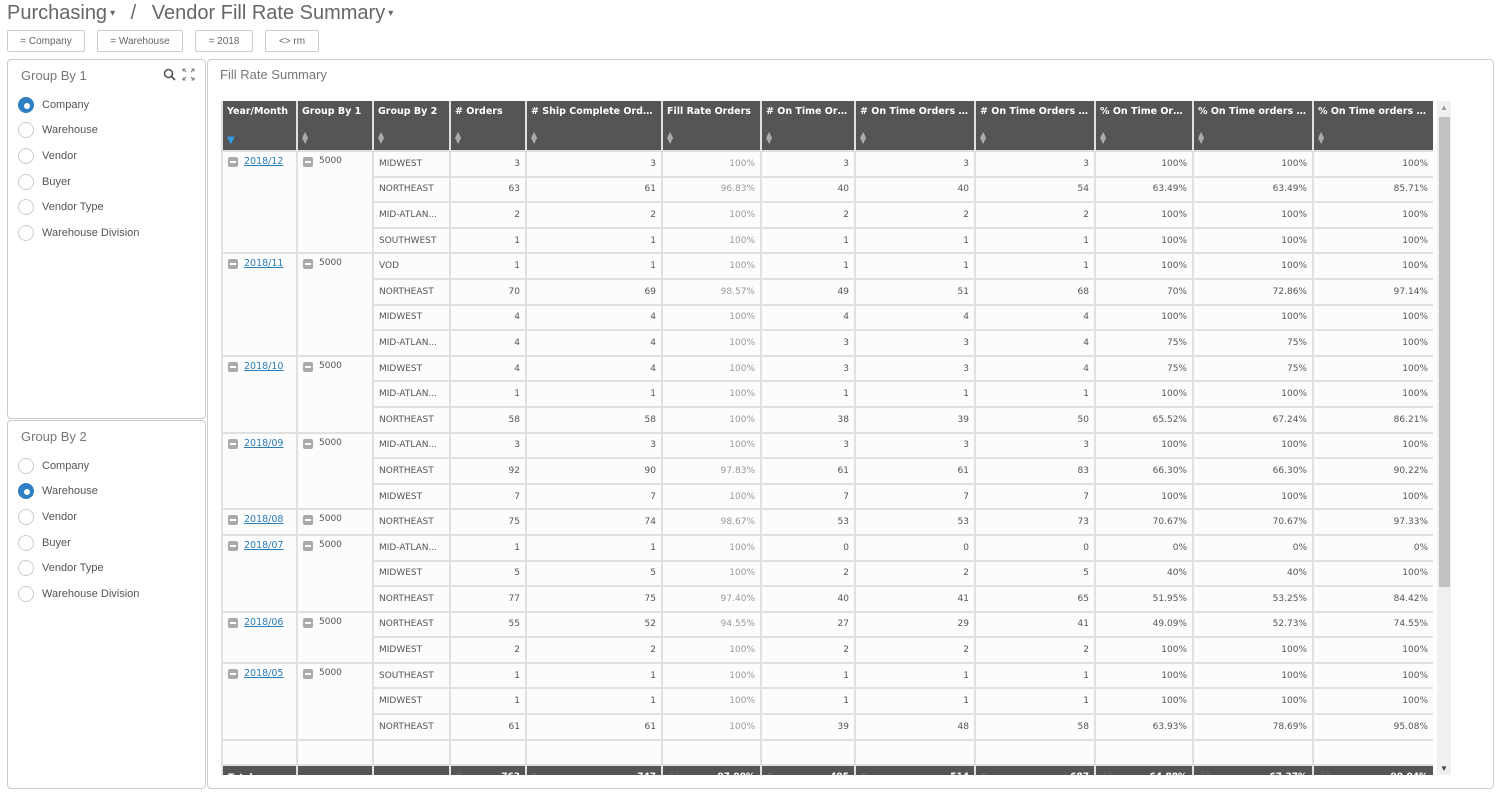 Image resolution: width=1498 pixels, height=793 pixels. I want to click on column-header-11: % On Time orders 5 ... ▲ ▼, so click(1372, 126).